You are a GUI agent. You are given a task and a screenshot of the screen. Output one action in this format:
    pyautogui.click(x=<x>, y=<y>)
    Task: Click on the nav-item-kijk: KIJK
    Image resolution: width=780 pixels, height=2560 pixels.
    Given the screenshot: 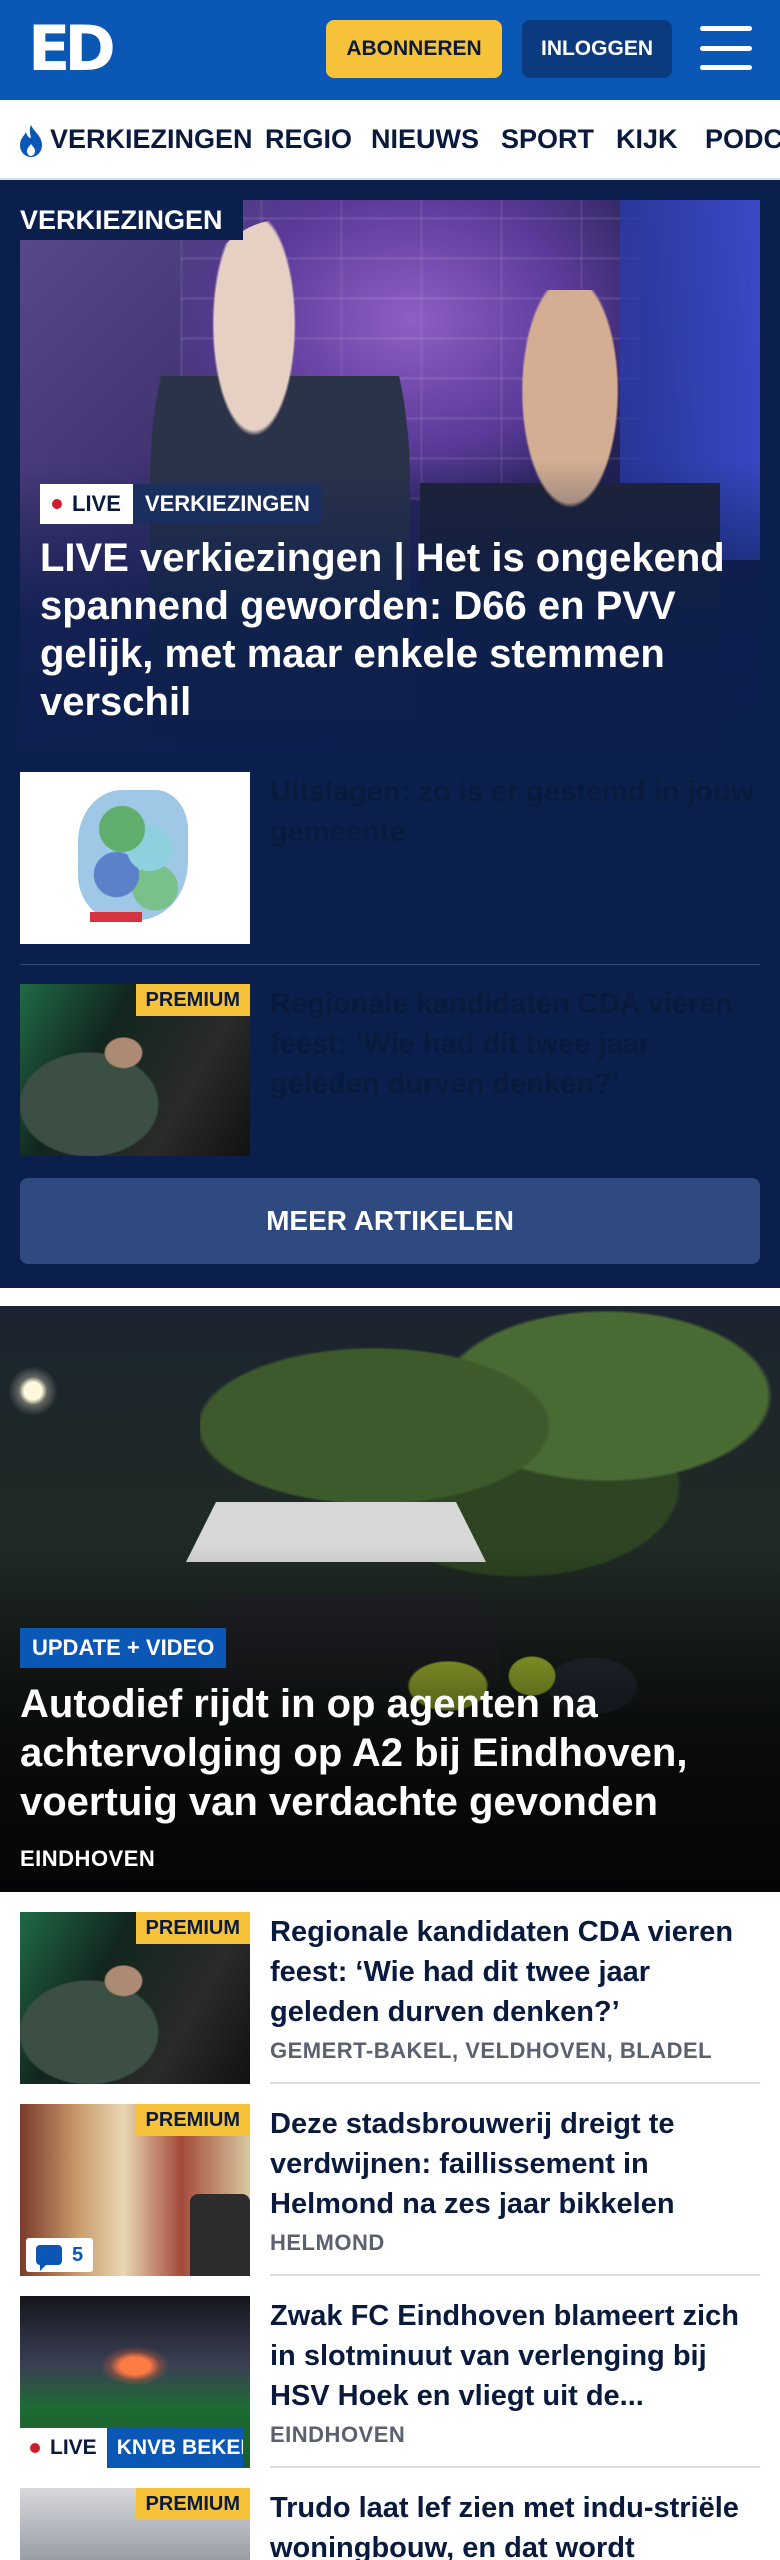 What is the action you would take?
    pyautogui.click(x=647, y=139)
    